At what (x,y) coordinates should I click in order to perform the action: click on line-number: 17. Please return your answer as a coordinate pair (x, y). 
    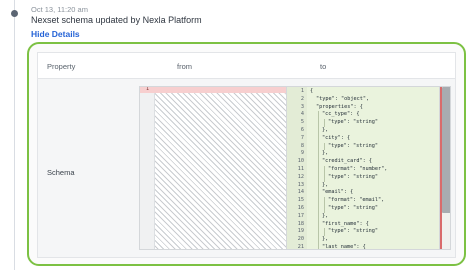
    Looking at the image, I should click on (300, 215).